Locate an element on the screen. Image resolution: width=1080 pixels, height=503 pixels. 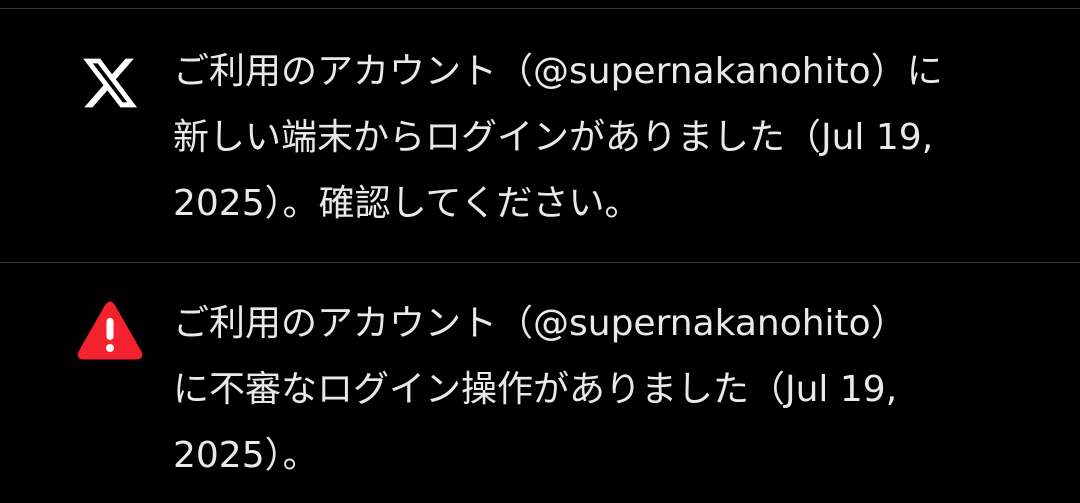
notification-line: 新しい端末からログインがありました（Jul 19, is located at coordinates (553, 137).